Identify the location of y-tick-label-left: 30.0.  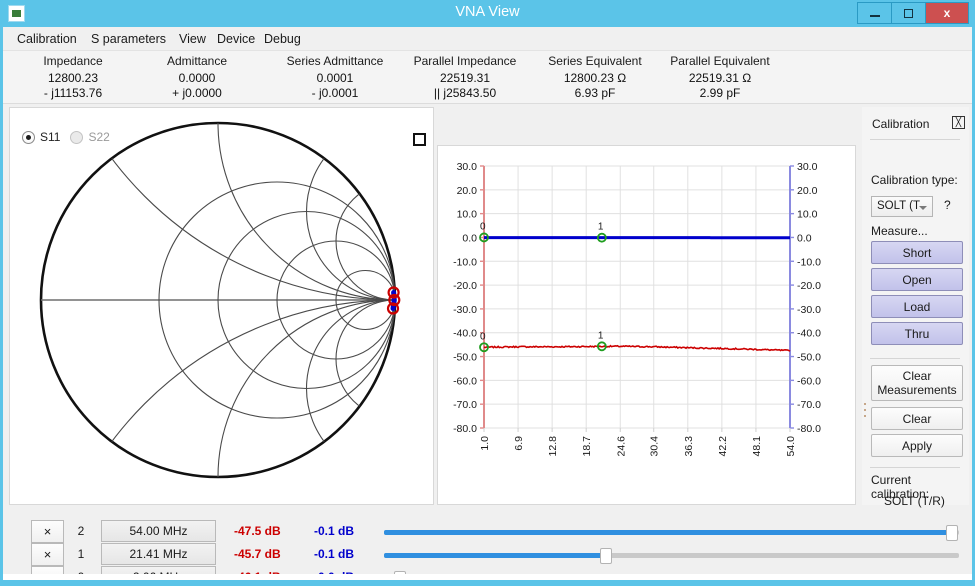
(467, 167).